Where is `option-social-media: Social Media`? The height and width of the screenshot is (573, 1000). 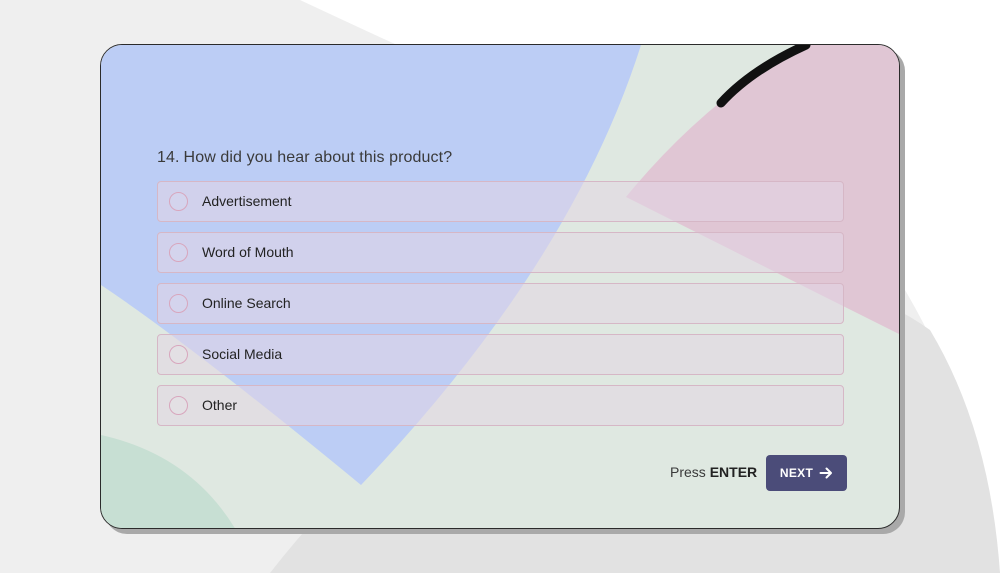 option-social-media: Social Media is located at coordinates (500, 354).